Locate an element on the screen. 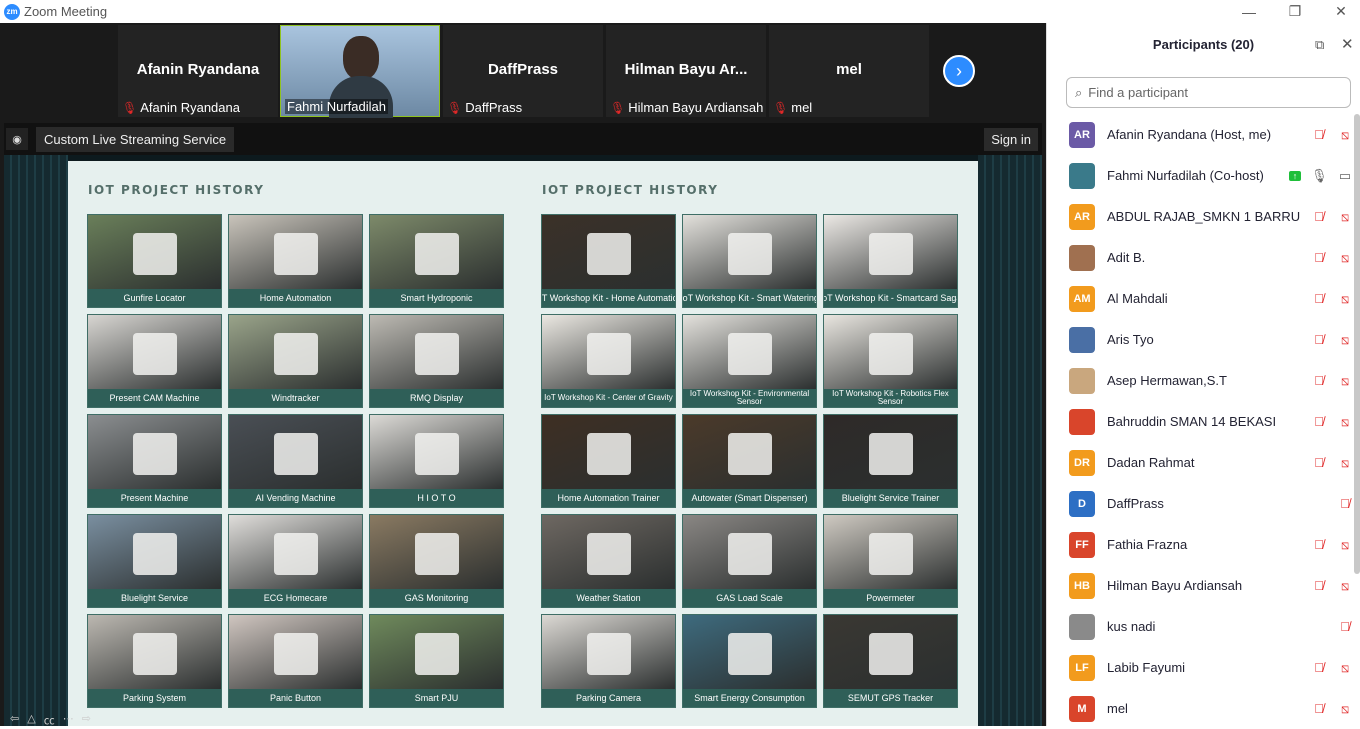 The height and width of the screenshot is (729, 1360). participant-row: FF Fathia Frazna 🎙̸ ⧅ is located at coordinates (1200, 544).